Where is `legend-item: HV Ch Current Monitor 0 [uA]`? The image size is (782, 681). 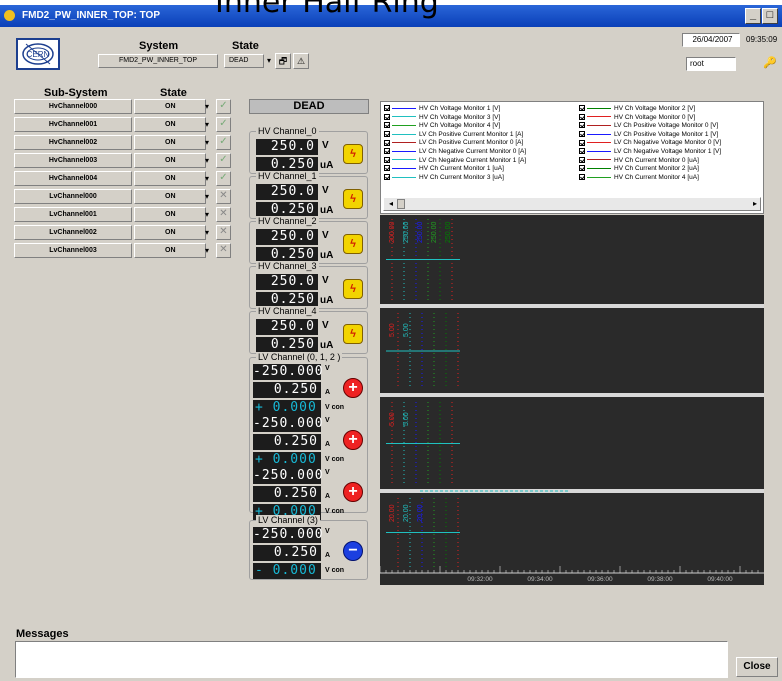
legend-item: HV Ch Current Monitor 0 [uA] is located at coordinates (639, 161).